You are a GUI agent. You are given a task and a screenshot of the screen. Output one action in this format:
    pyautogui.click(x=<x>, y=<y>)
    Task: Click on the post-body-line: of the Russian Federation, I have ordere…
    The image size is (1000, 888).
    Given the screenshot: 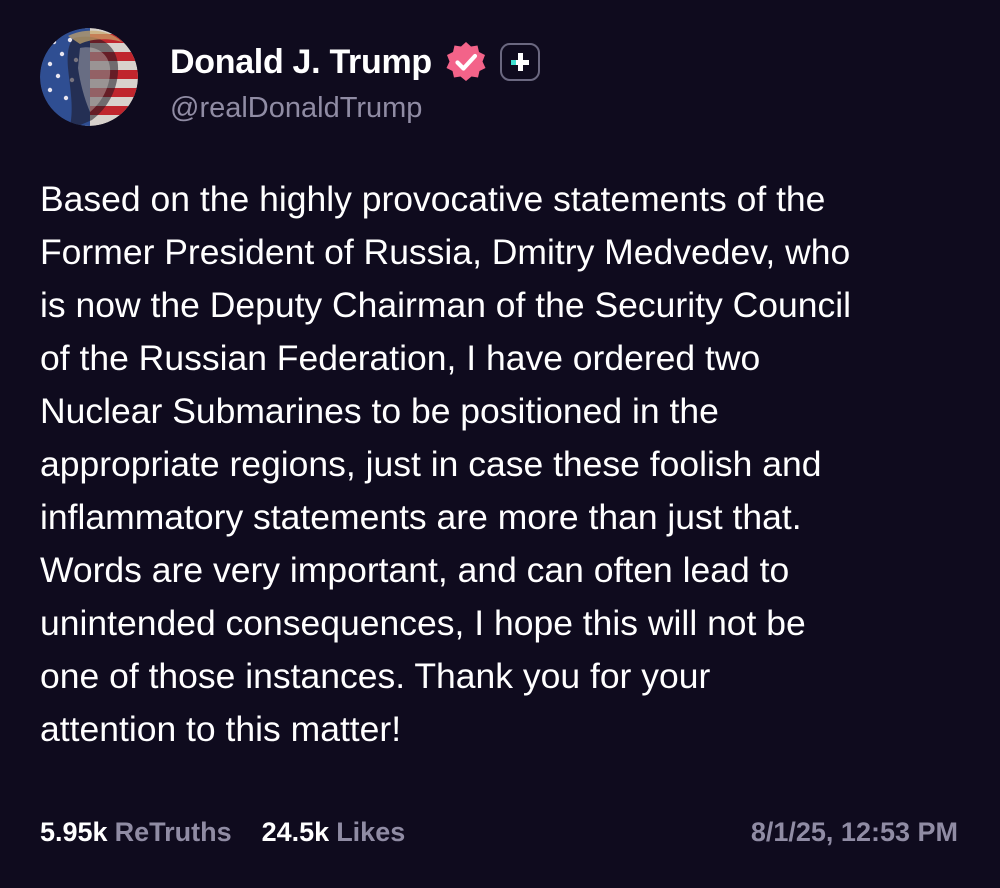 What is the action you would take?
    pyautogui.click(x=400, y=358)
    